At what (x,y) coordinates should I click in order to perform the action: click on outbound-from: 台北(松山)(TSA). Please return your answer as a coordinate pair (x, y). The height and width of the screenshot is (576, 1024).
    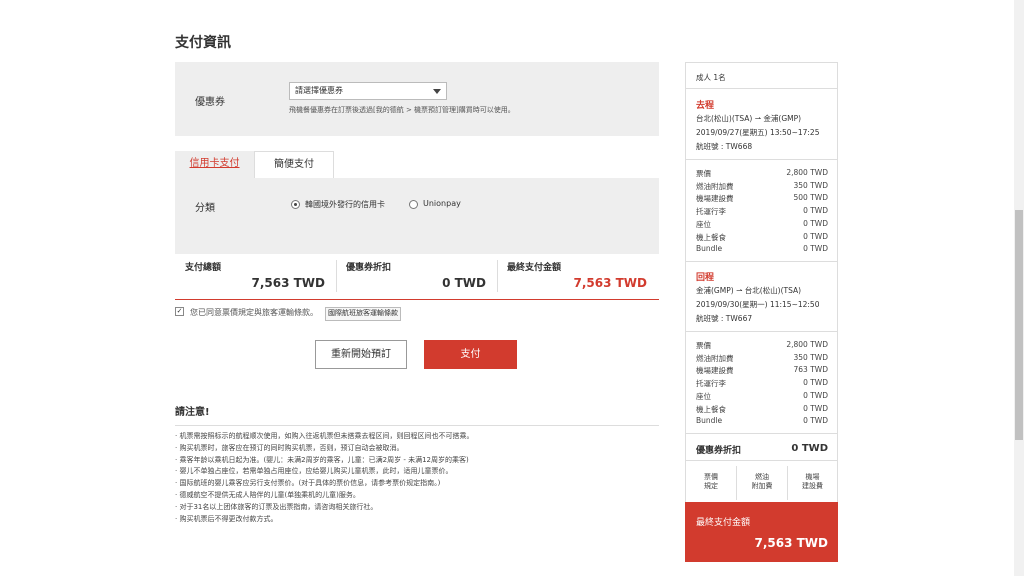
    Looking at the image, I should click on (724, 118).